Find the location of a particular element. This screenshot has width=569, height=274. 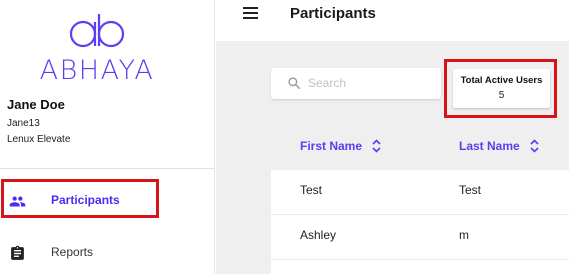

sidebar-item-label: Reports is located at coordinates (72, 252).